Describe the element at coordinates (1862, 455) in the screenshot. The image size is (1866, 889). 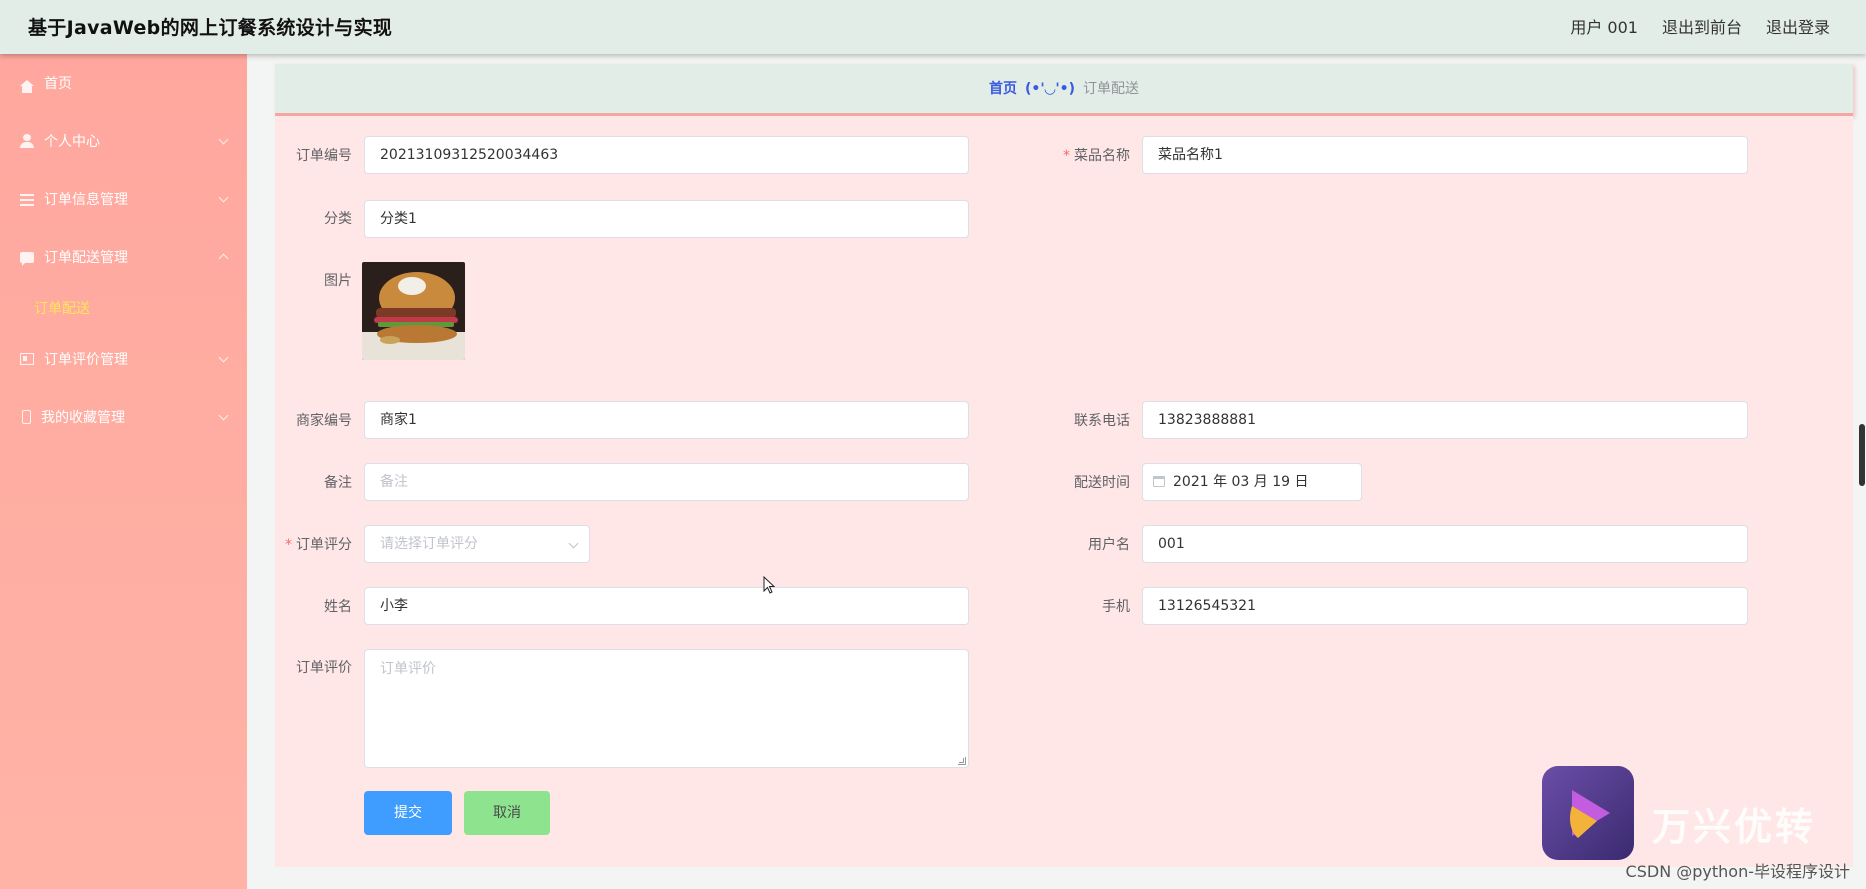
I see `scrollbar-thumb` at that location.